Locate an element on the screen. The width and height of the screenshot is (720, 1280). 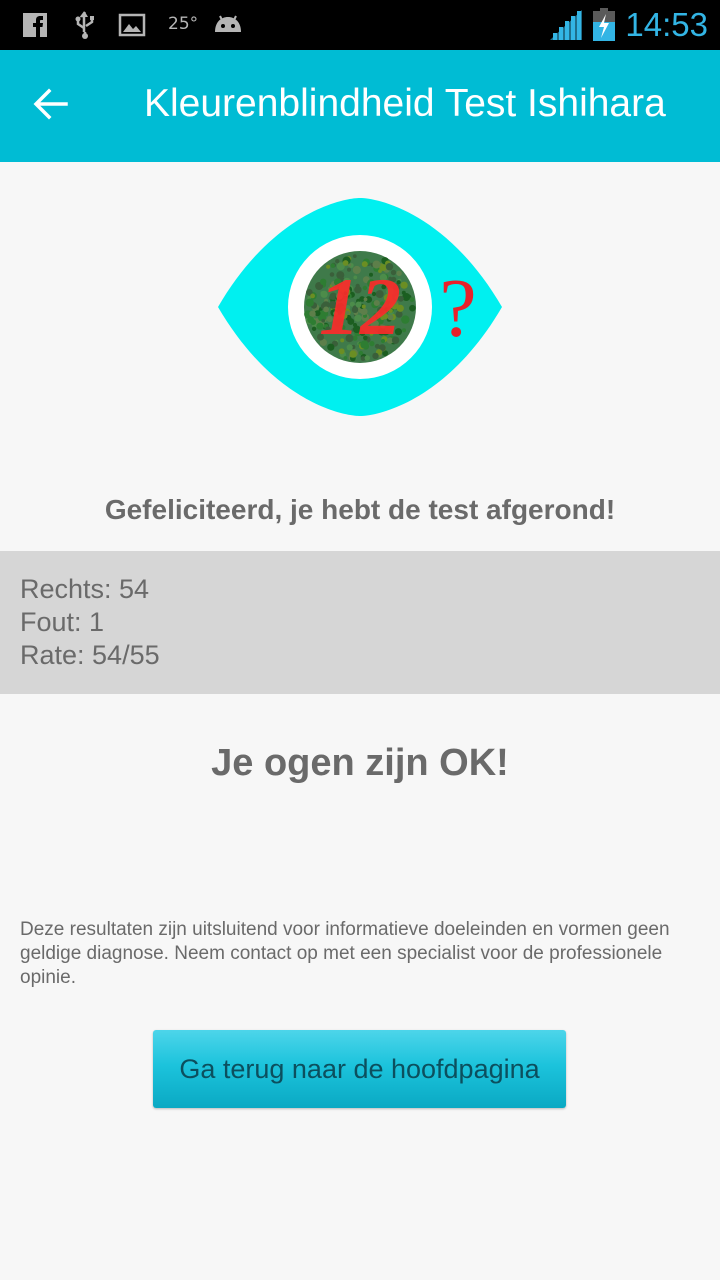
question-mark-icon: ? is located at coordinates (457, 308).